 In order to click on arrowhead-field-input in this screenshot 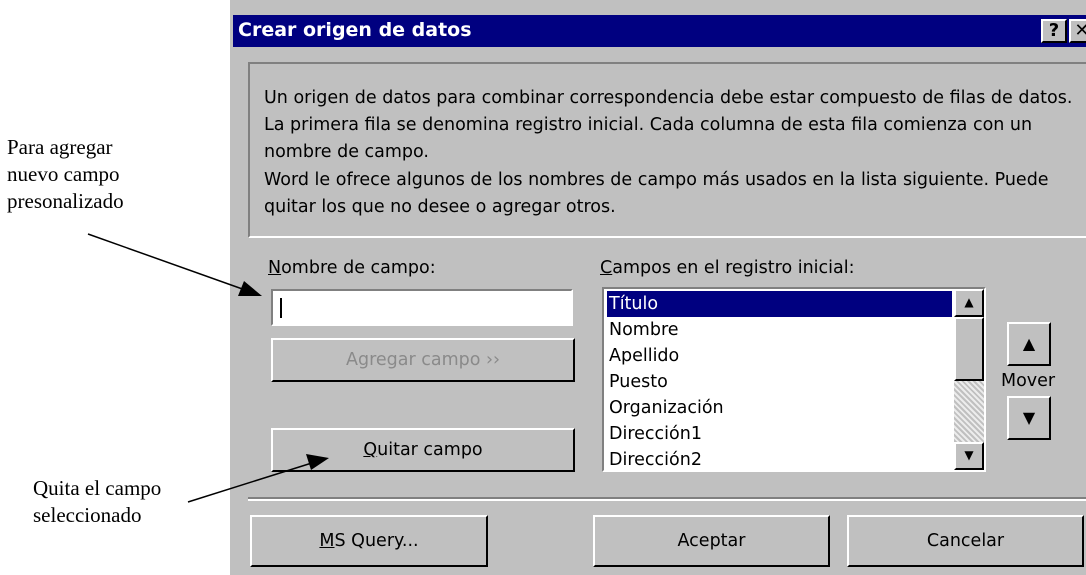, I will do `click(250, 288)`.